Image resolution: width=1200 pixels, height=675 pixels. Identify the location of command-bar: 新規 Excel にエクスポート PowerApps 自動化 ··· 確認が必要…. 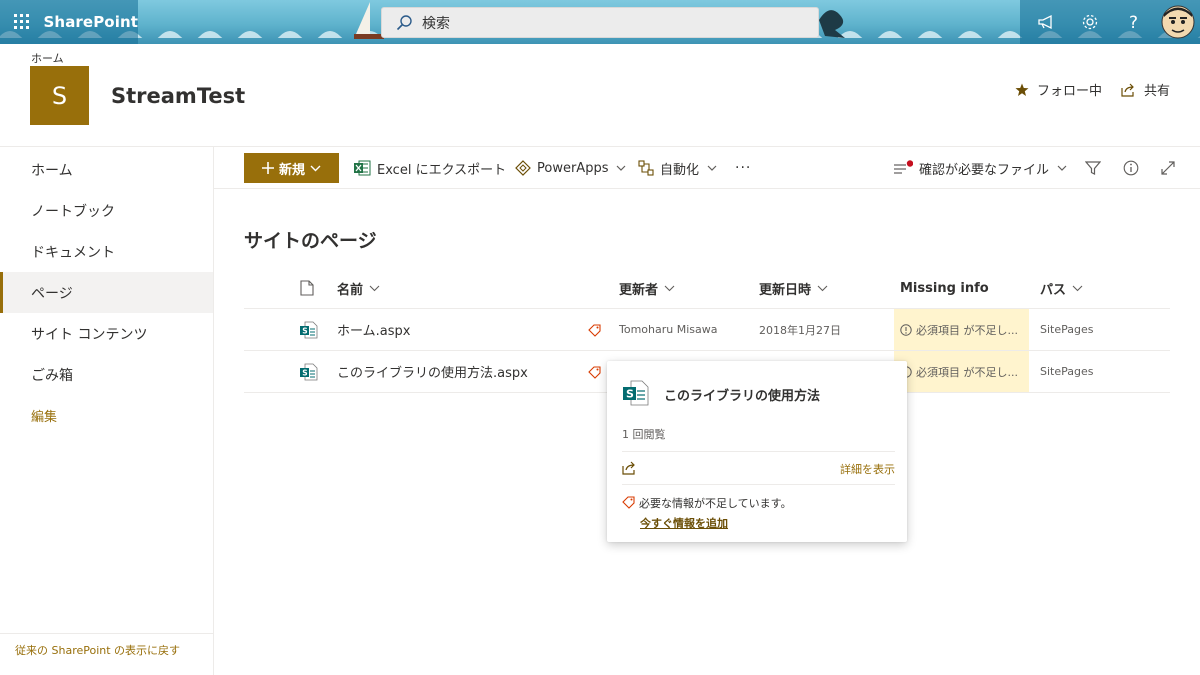
(707, 168).